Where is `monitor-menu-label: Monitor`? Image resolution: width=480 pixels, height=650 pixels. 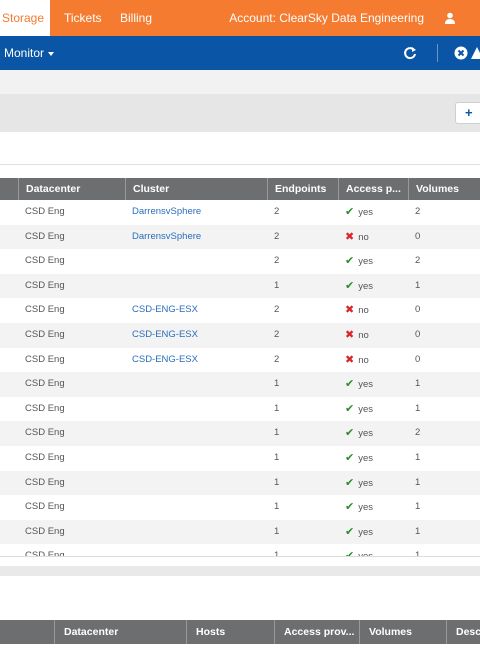
monitor-menu-label: Monitor is located at coordinates (24, 53).